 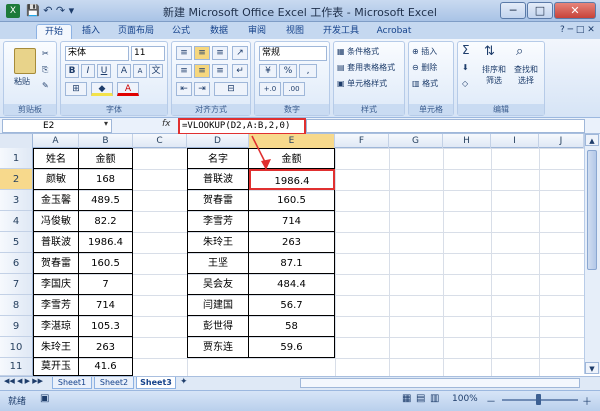 What do you see at coordinates (184, 71) in the screenshot?
I see `align-left-icon: ≡` at bounding box center [184, 71].